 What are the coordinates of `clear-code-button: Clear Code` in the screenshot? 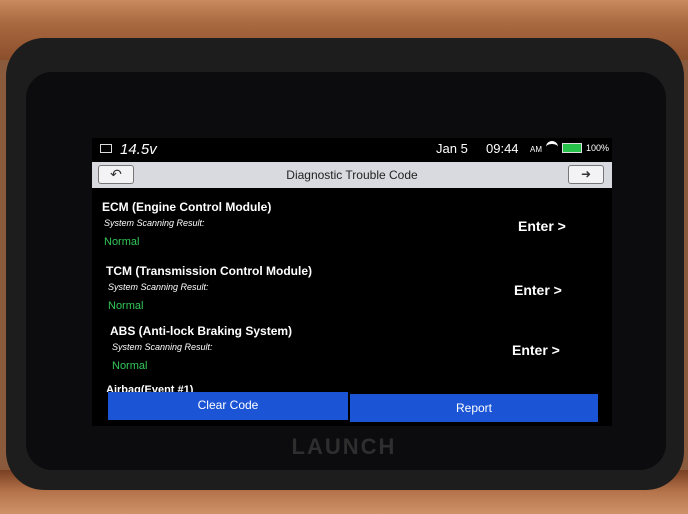 It's located at (228, 406).